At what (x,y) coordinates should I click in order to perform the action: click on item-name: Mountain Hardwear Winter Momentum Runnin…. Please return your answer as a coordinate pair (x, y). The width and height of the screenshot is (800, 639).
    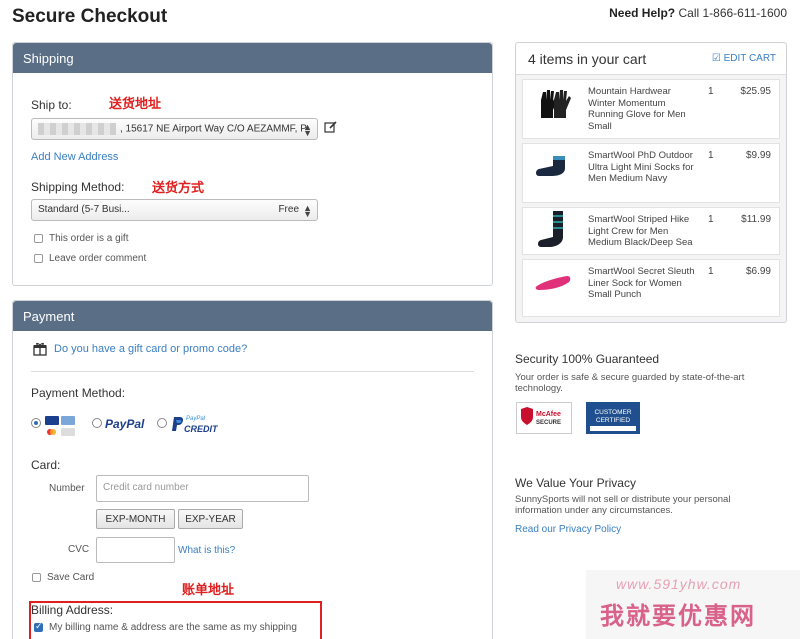
    Looking at the image, I should click on (643, 109).